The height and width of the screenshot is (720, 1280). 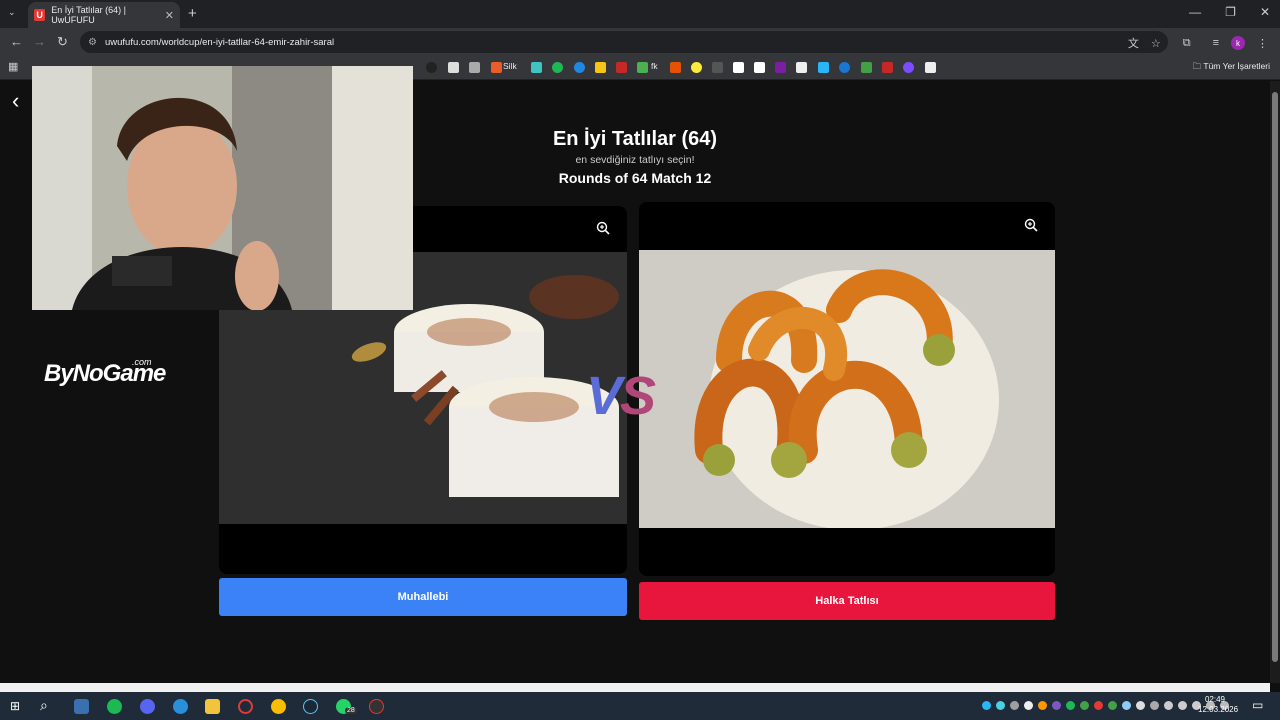 I want to click on translate-icon: 文, so click(x=1133, y=43).